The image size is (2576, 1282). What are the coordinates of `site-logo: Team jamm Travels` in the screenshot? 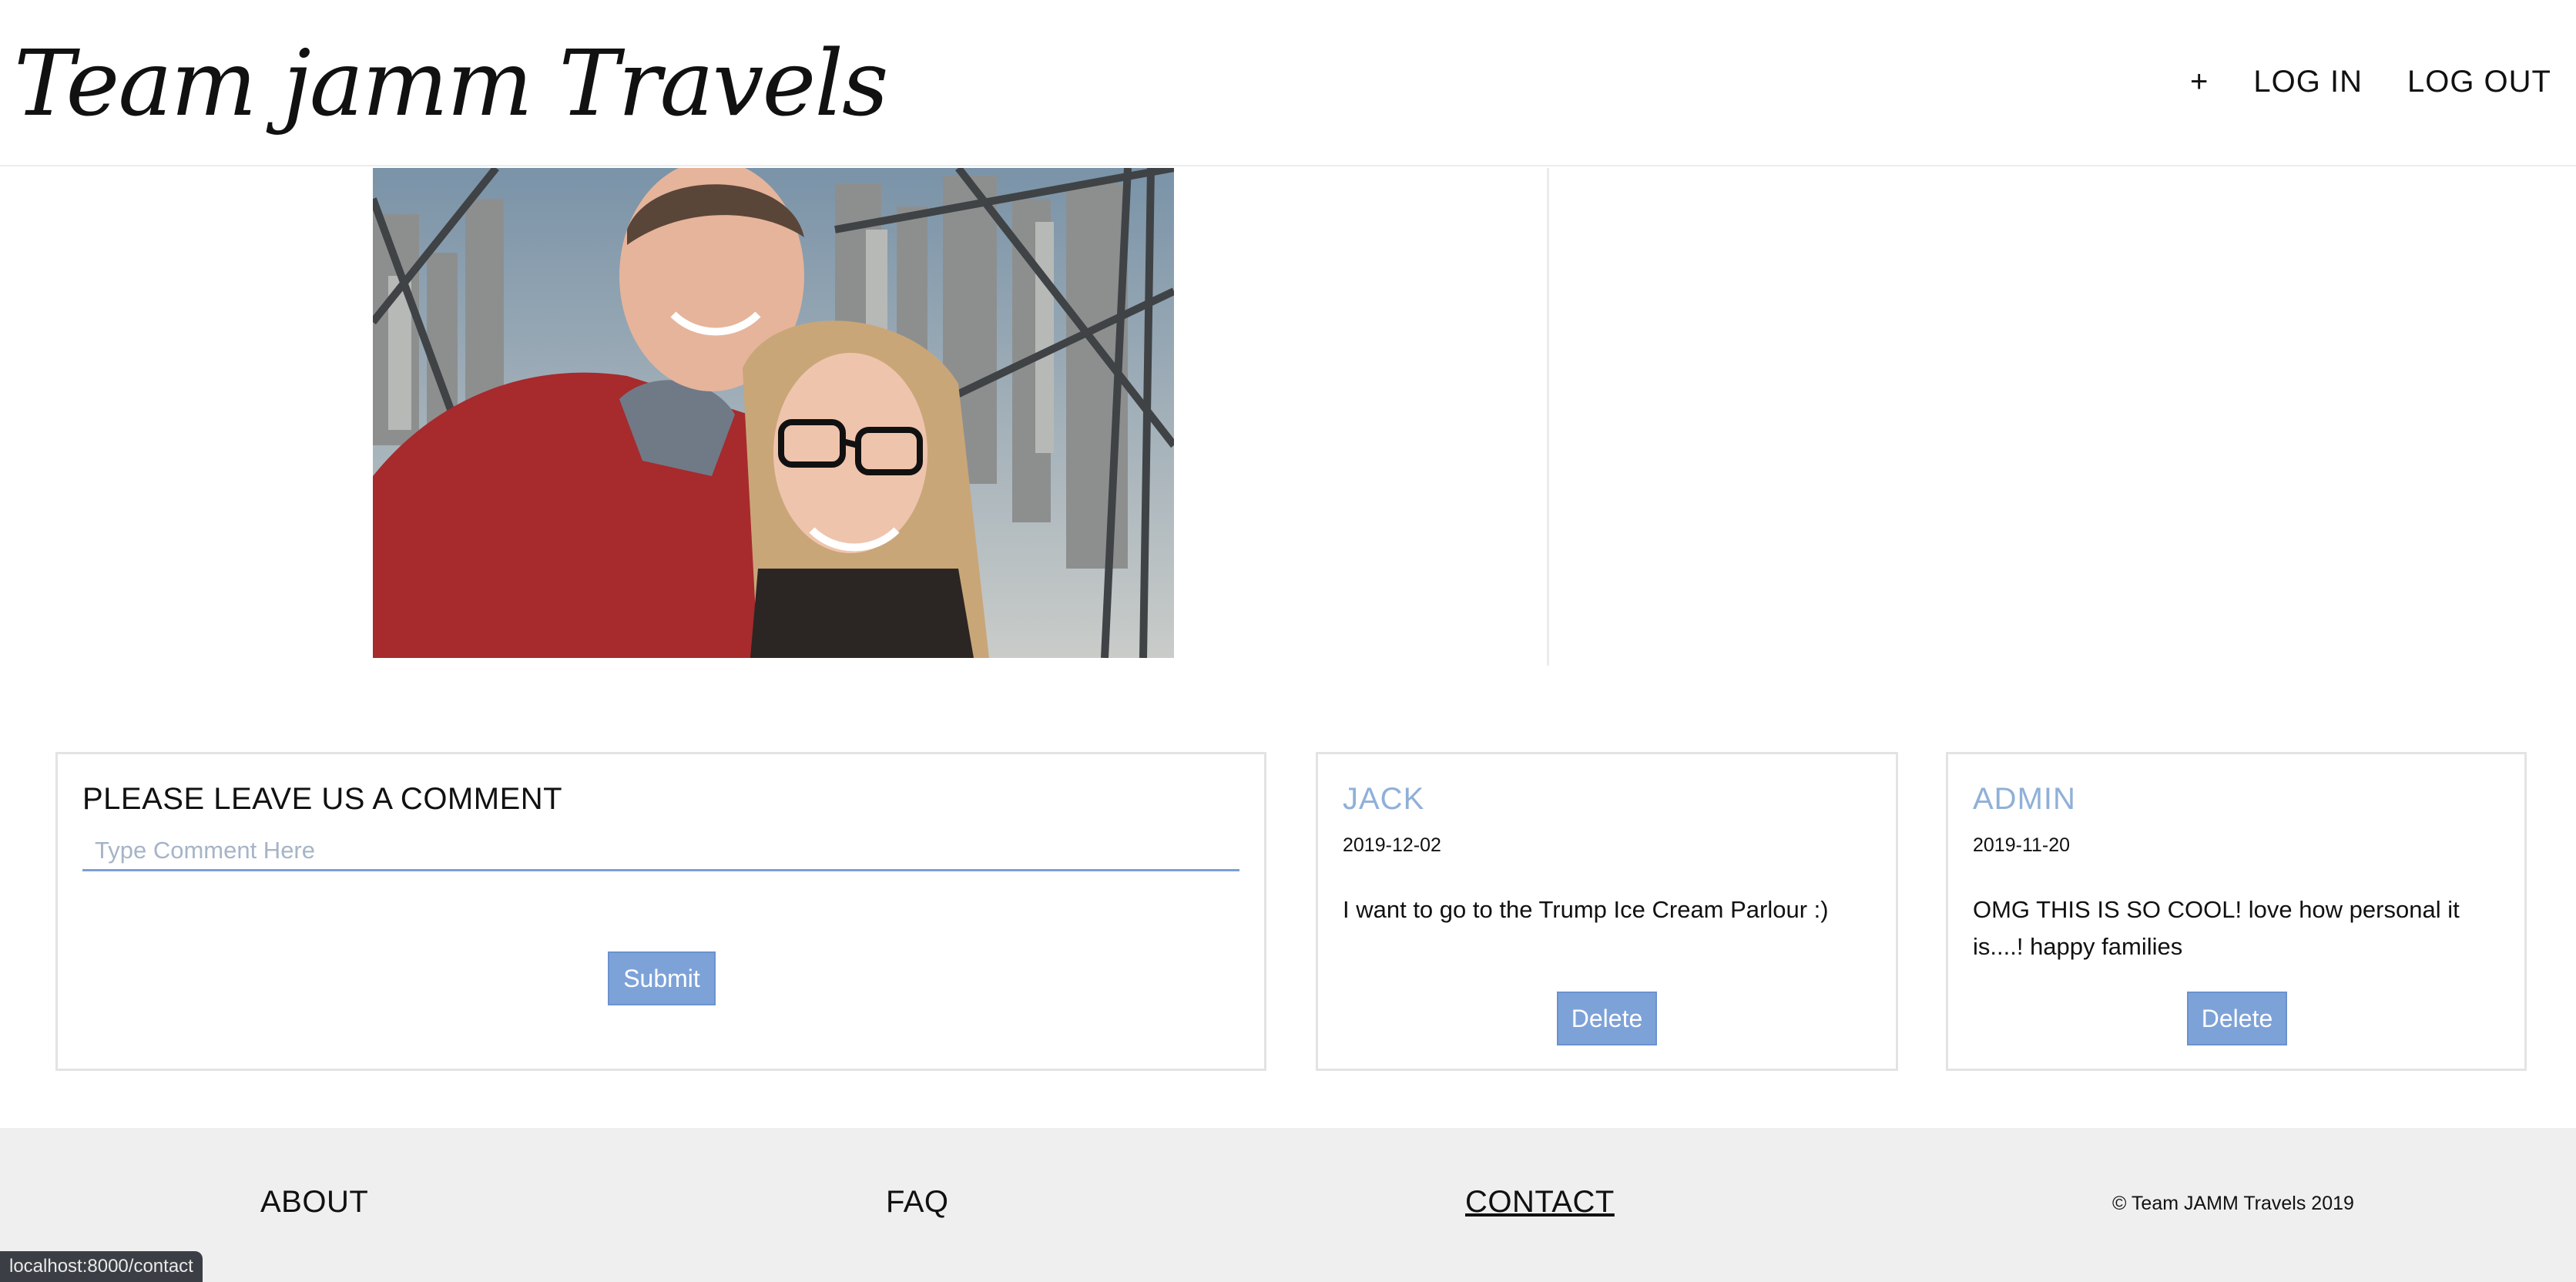 It's located at (451, 83).